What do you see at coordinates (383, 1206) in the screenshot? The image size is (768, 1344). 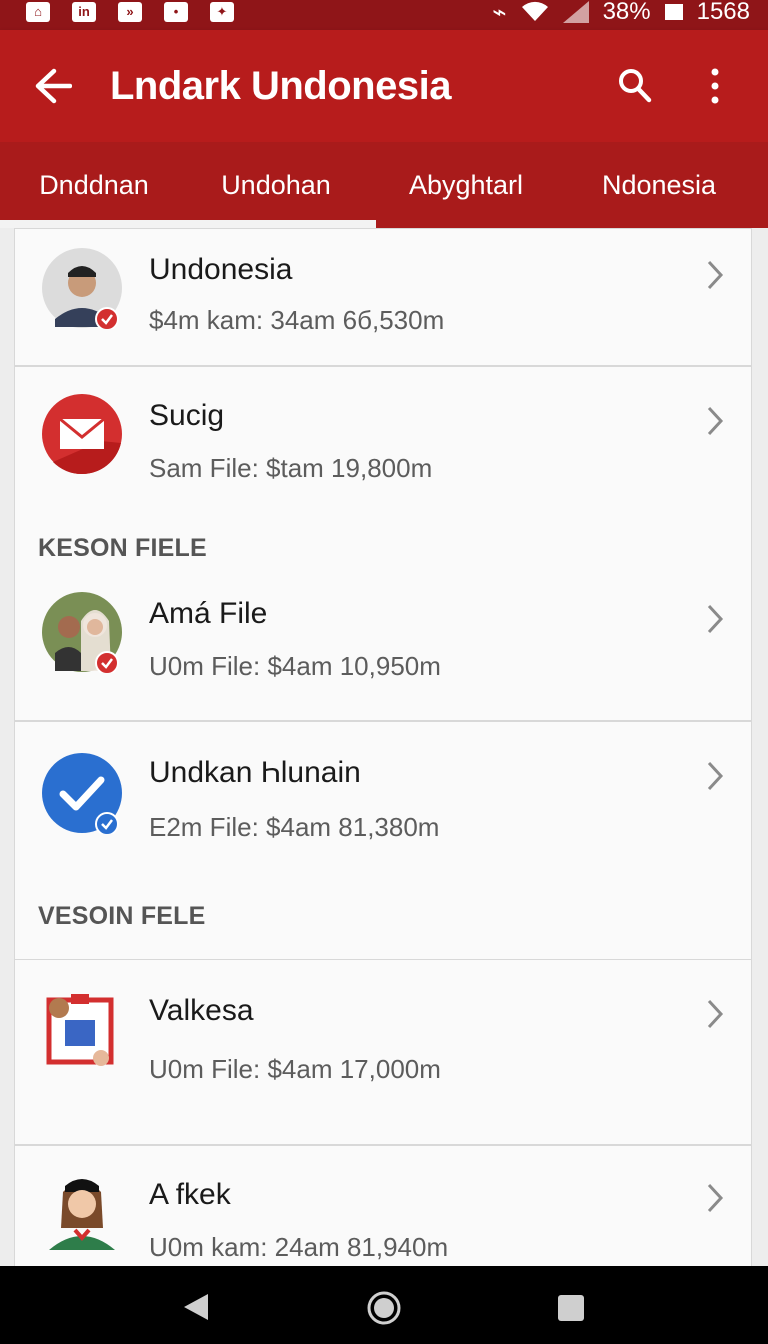 I see `list-item: A fkek U0m kam: 24am 81,940m` at bounding box center [383, 1206].